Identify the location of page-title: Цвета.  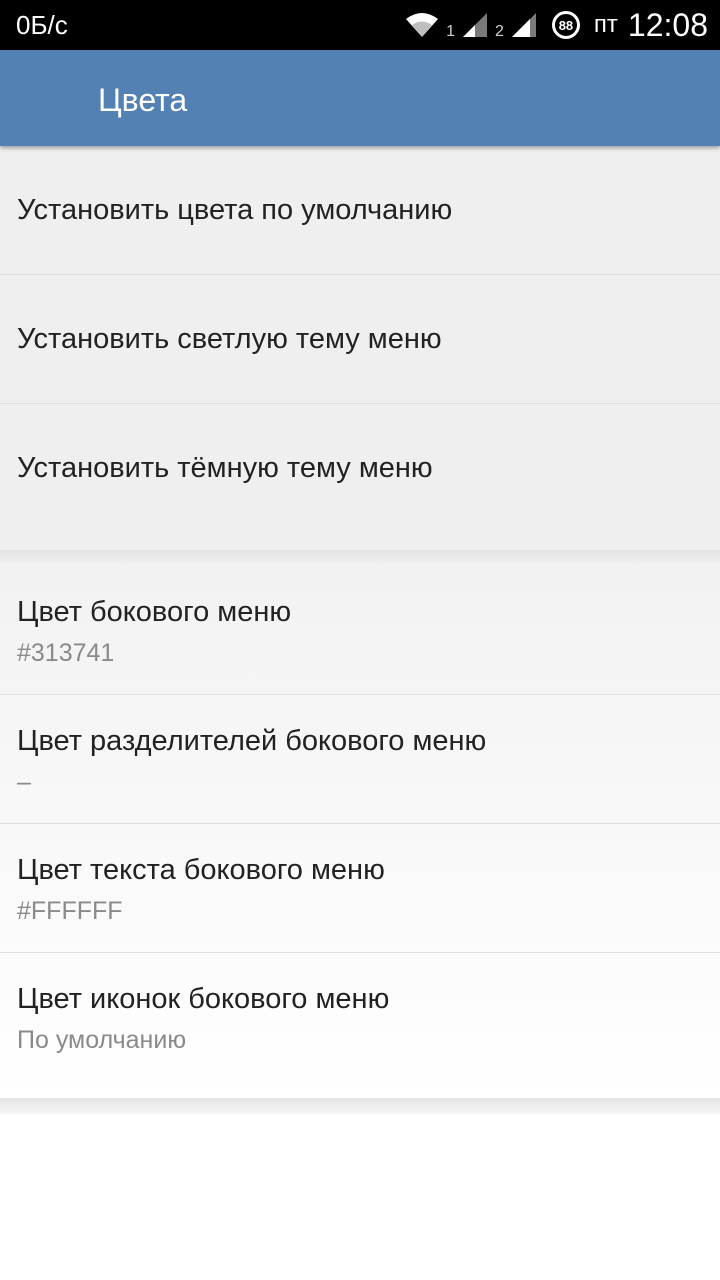
(143, 100).